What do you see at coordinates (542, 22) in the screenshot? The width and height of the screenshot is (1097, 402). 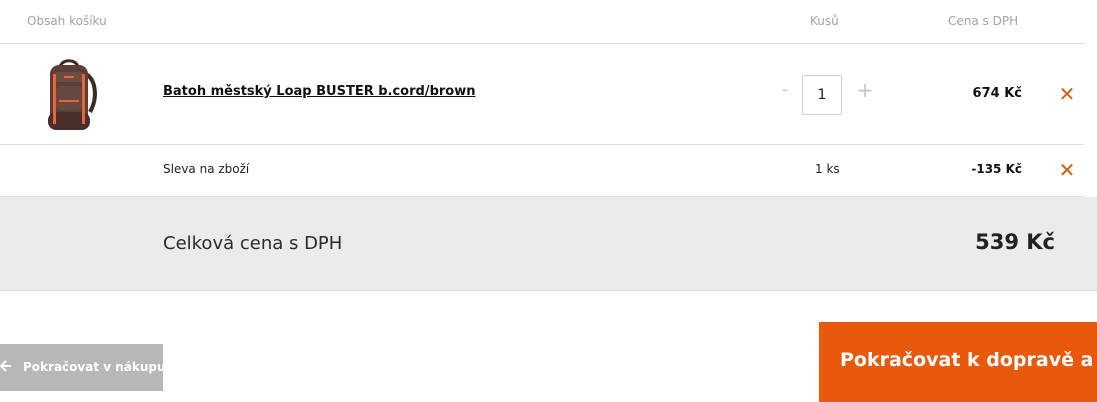 I see `cart-header: Obsah košíku Kusů Cena s DPH` at bounding box center [542, 22].